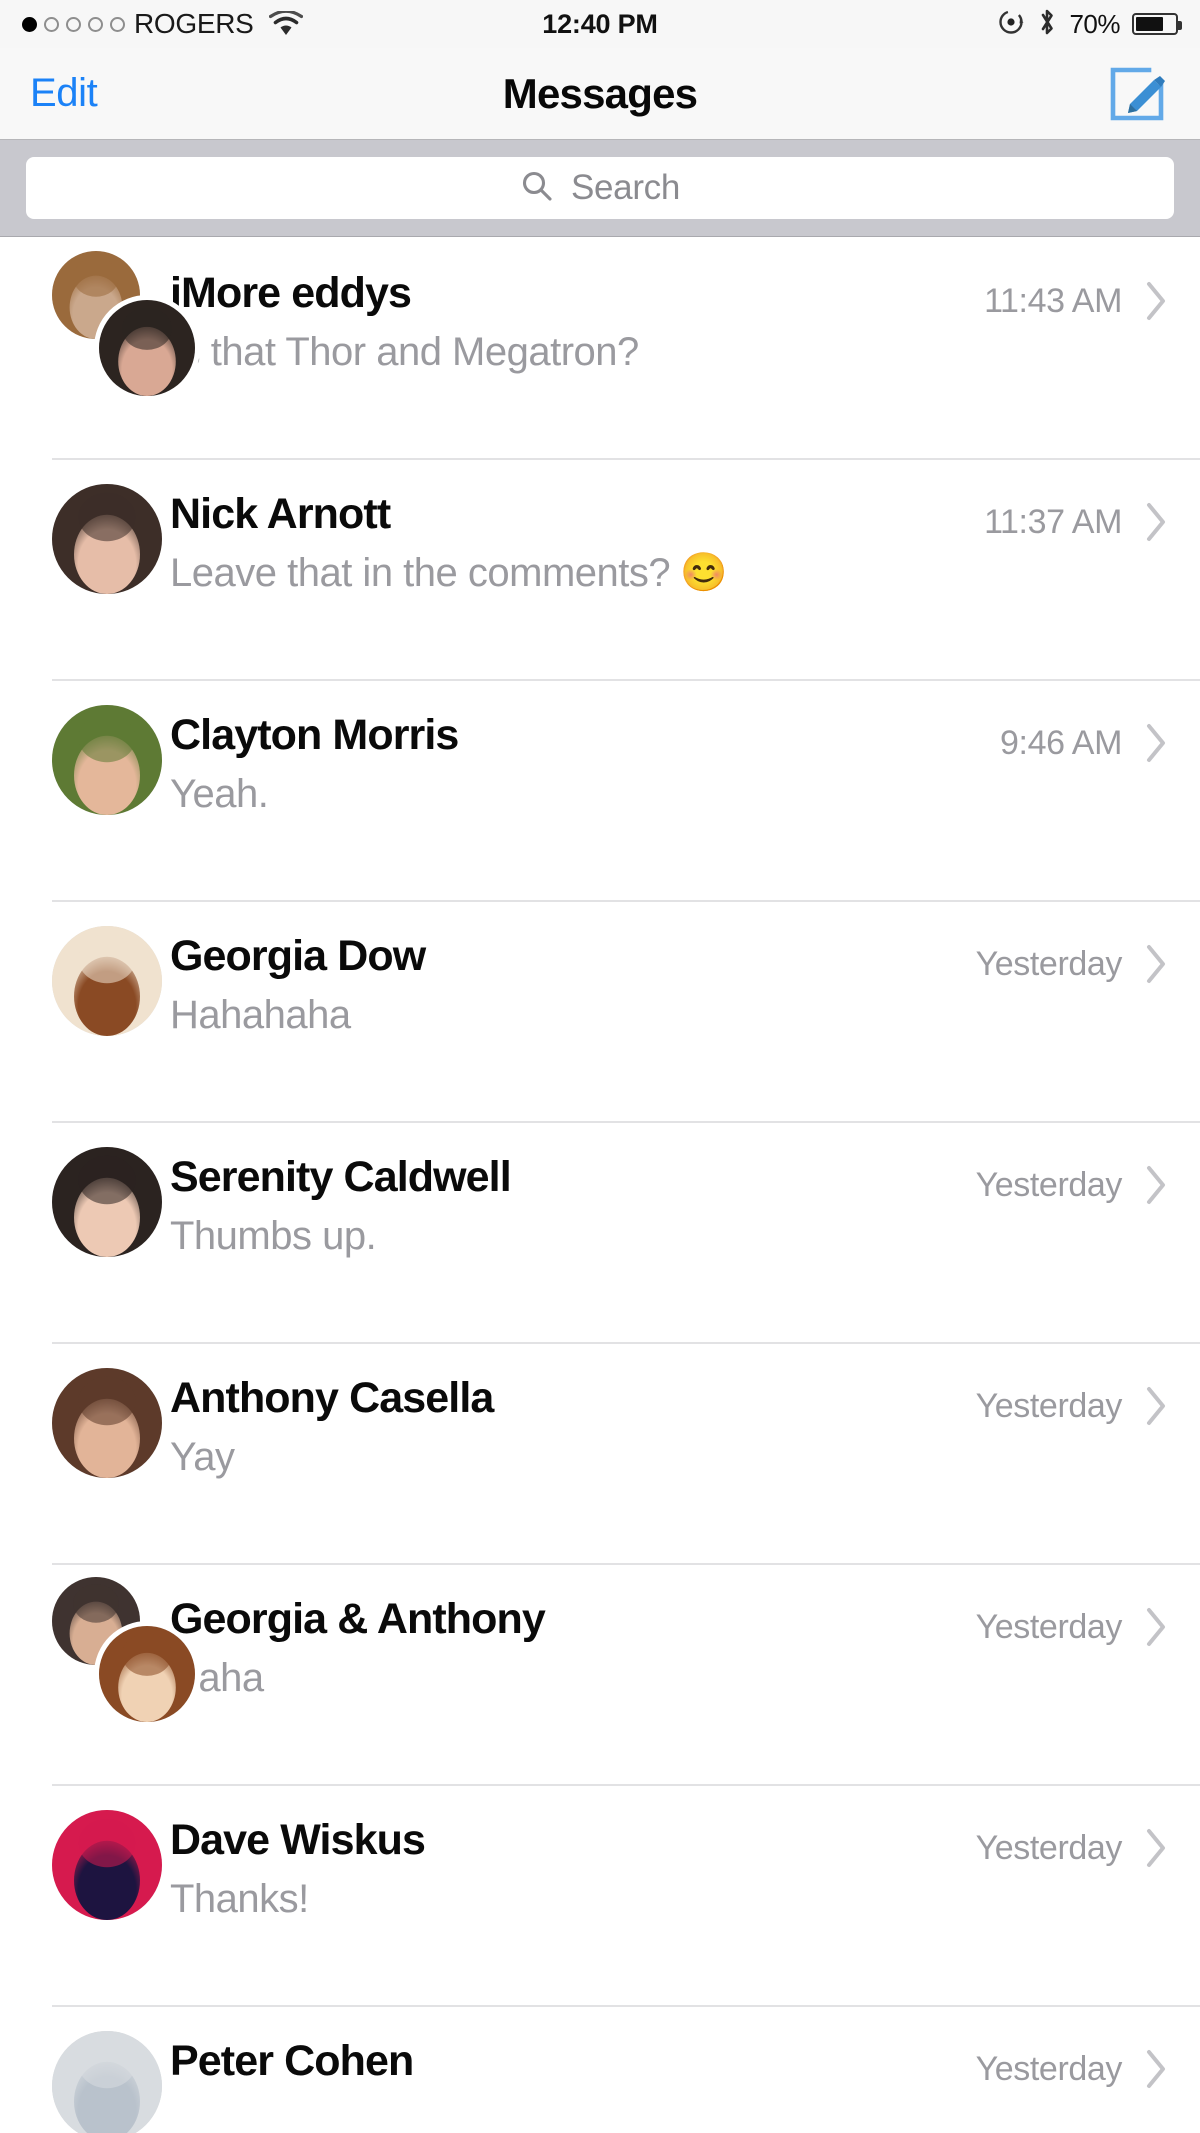  I want to click on carrier-label: ROGERS, so click(194, 23).